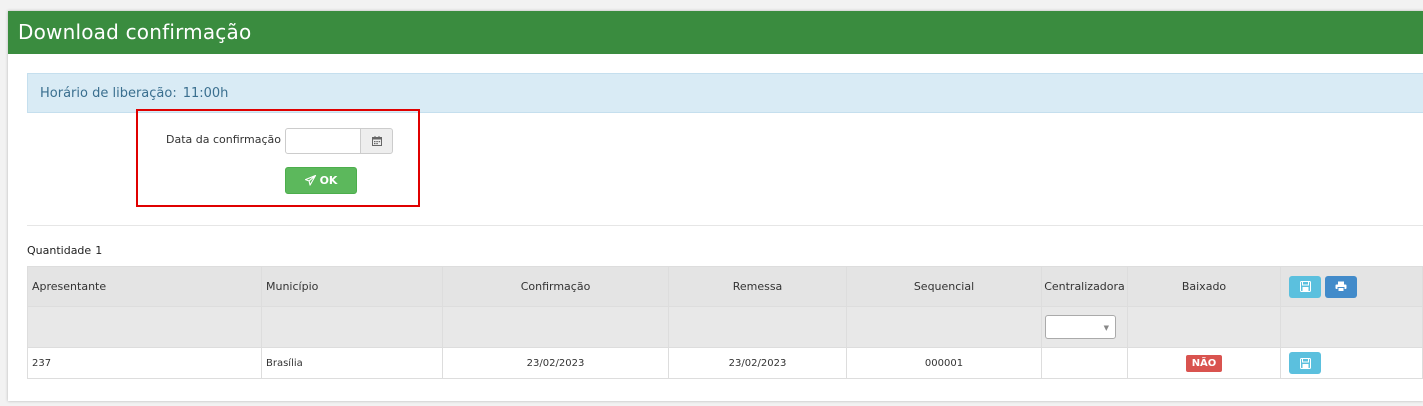  What do you see at coordinates (205, 93) in the screenshot?
I see `release-time-value: 11:00h` at bounding box center [205, 93].